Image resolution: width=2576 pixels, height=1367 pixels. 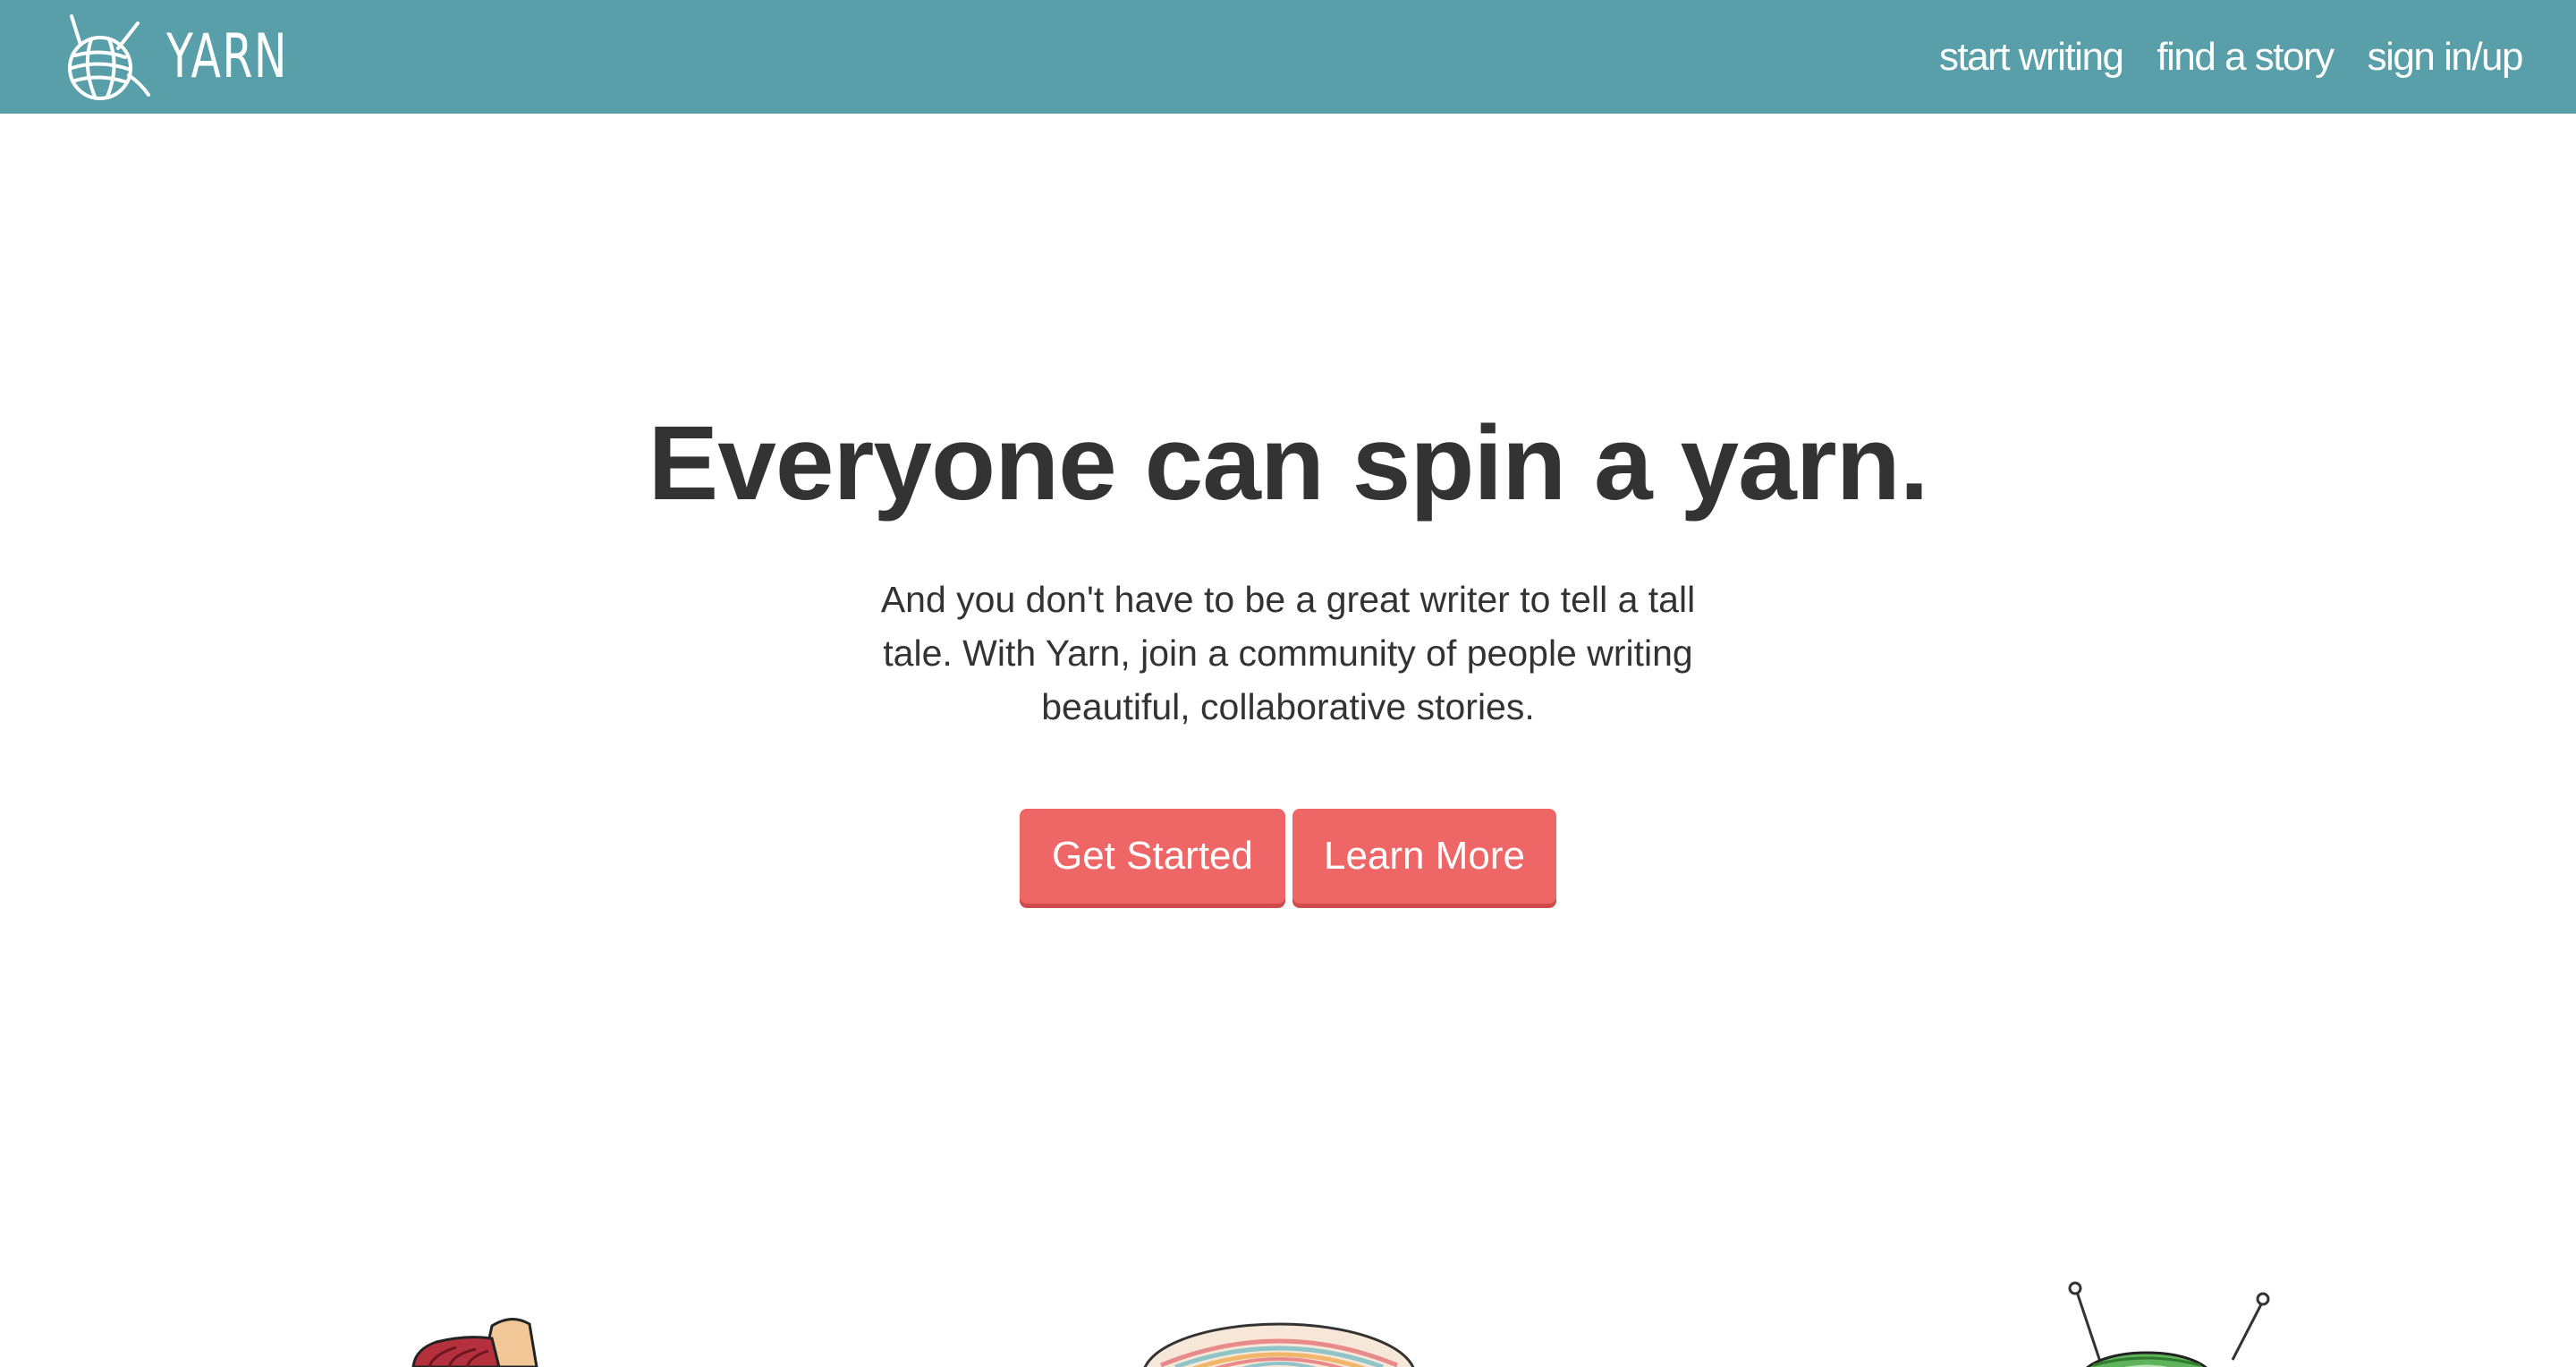 I want to click on yarn-ball-pattern-icon, so click(x=1279, y=1344).